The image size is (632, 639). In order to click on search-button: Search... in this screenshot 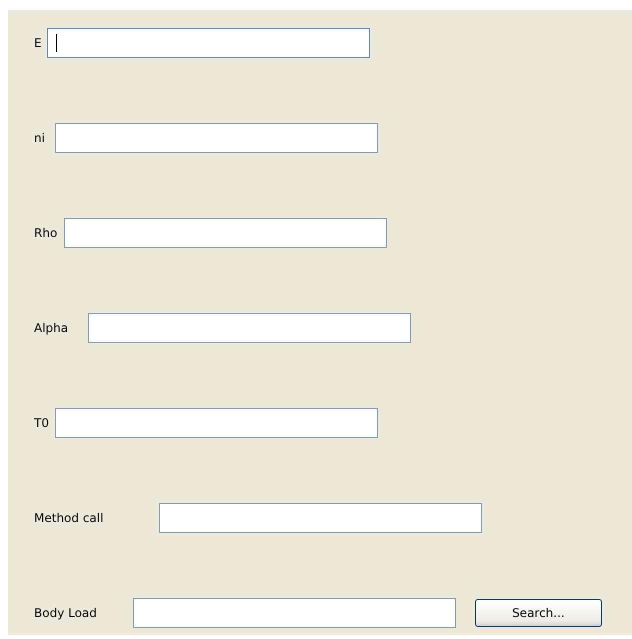, I will do `click(538, 613)`.